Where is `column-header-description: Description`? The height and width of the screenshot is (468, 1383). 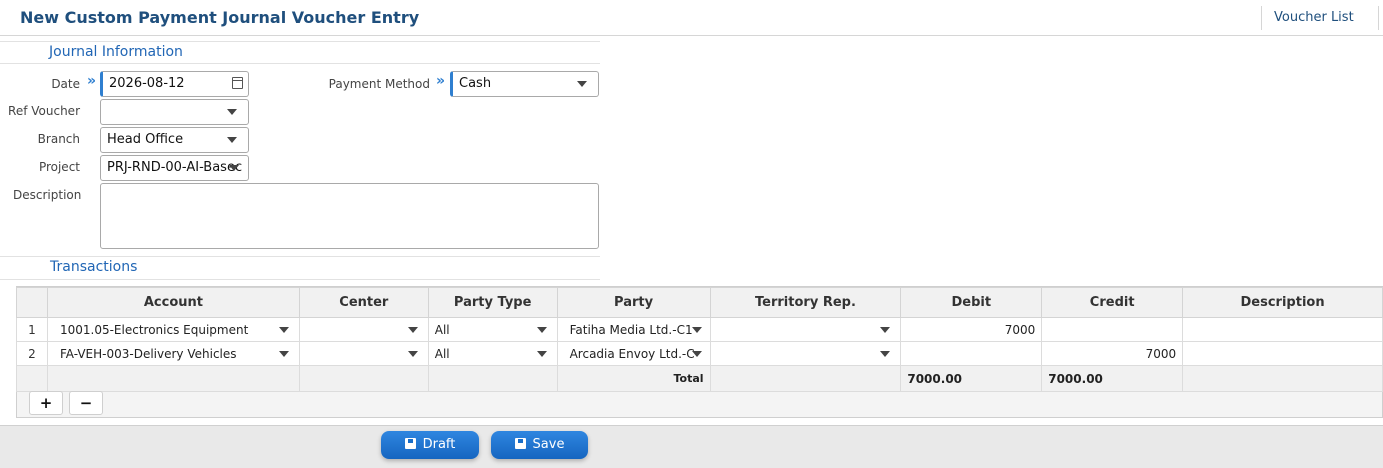 column-header-description: Description is located at coordinates (1282, 302).